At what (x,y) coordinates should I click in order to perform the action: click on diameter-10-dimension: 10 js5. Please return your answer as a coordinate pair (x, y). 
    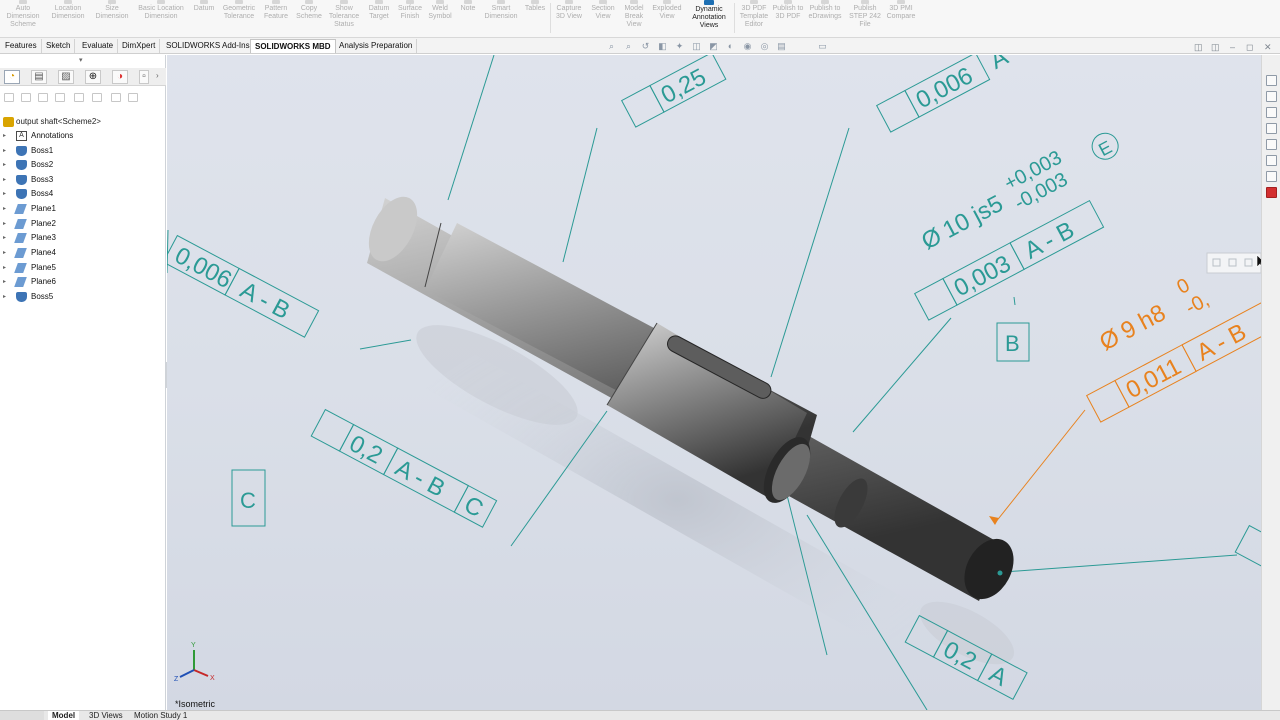
    Looking at the image, I should click on (972, 217).